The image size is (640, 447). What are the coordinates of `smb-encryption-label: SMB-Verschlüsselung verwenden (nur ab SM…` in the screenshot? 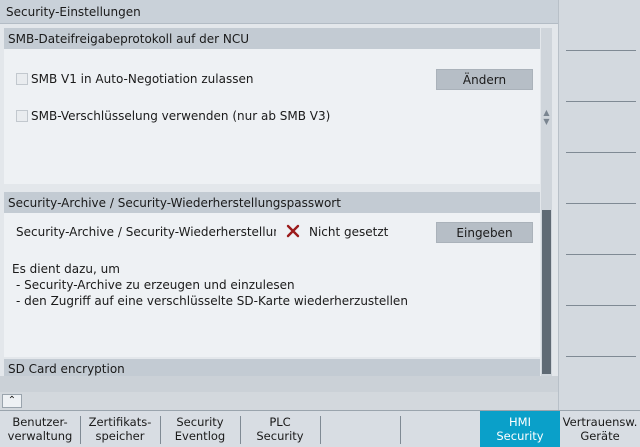 It's located at (181, 116).